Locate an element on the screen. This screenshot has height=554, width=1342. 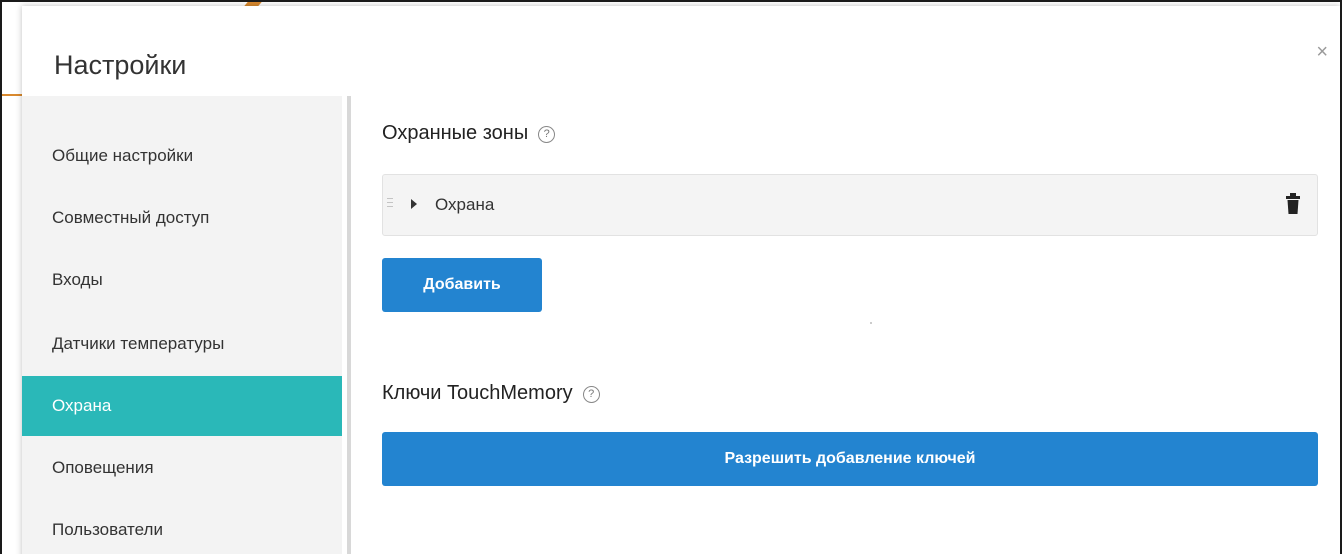
allow-keys-button: Разрешить добавление ключей is located at coordinates (850, 459).